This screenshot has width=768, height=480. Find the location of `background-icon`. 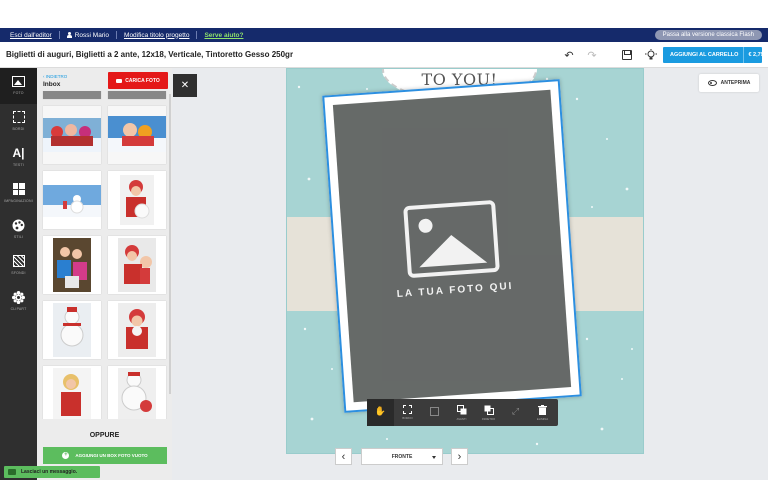

background-icon is located at coordinates (19, 261).